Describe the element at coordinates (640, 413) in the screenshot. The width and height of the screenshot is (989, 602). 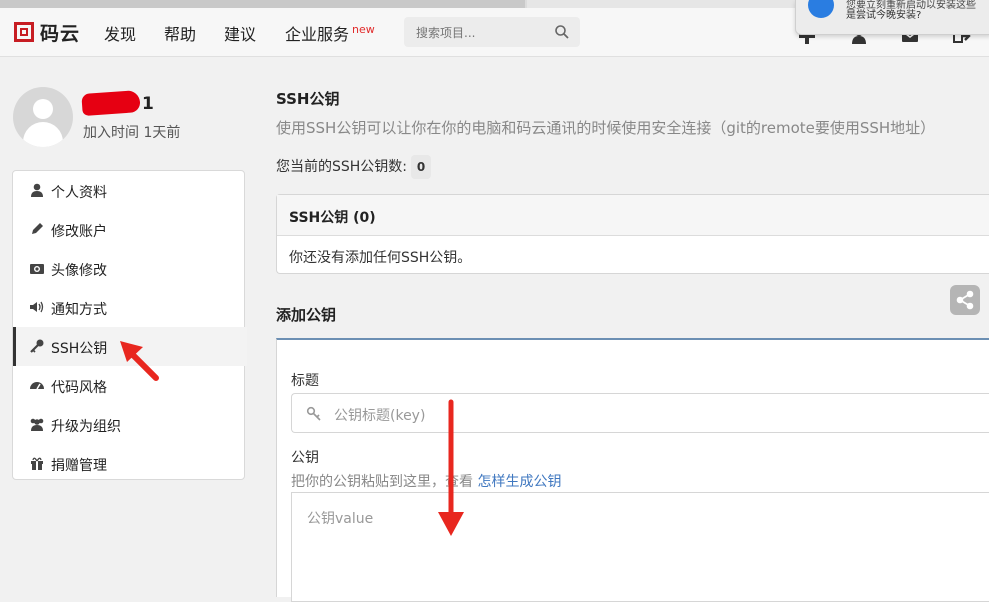
I see `key-title-input: 公钥标题(key)` at that location.